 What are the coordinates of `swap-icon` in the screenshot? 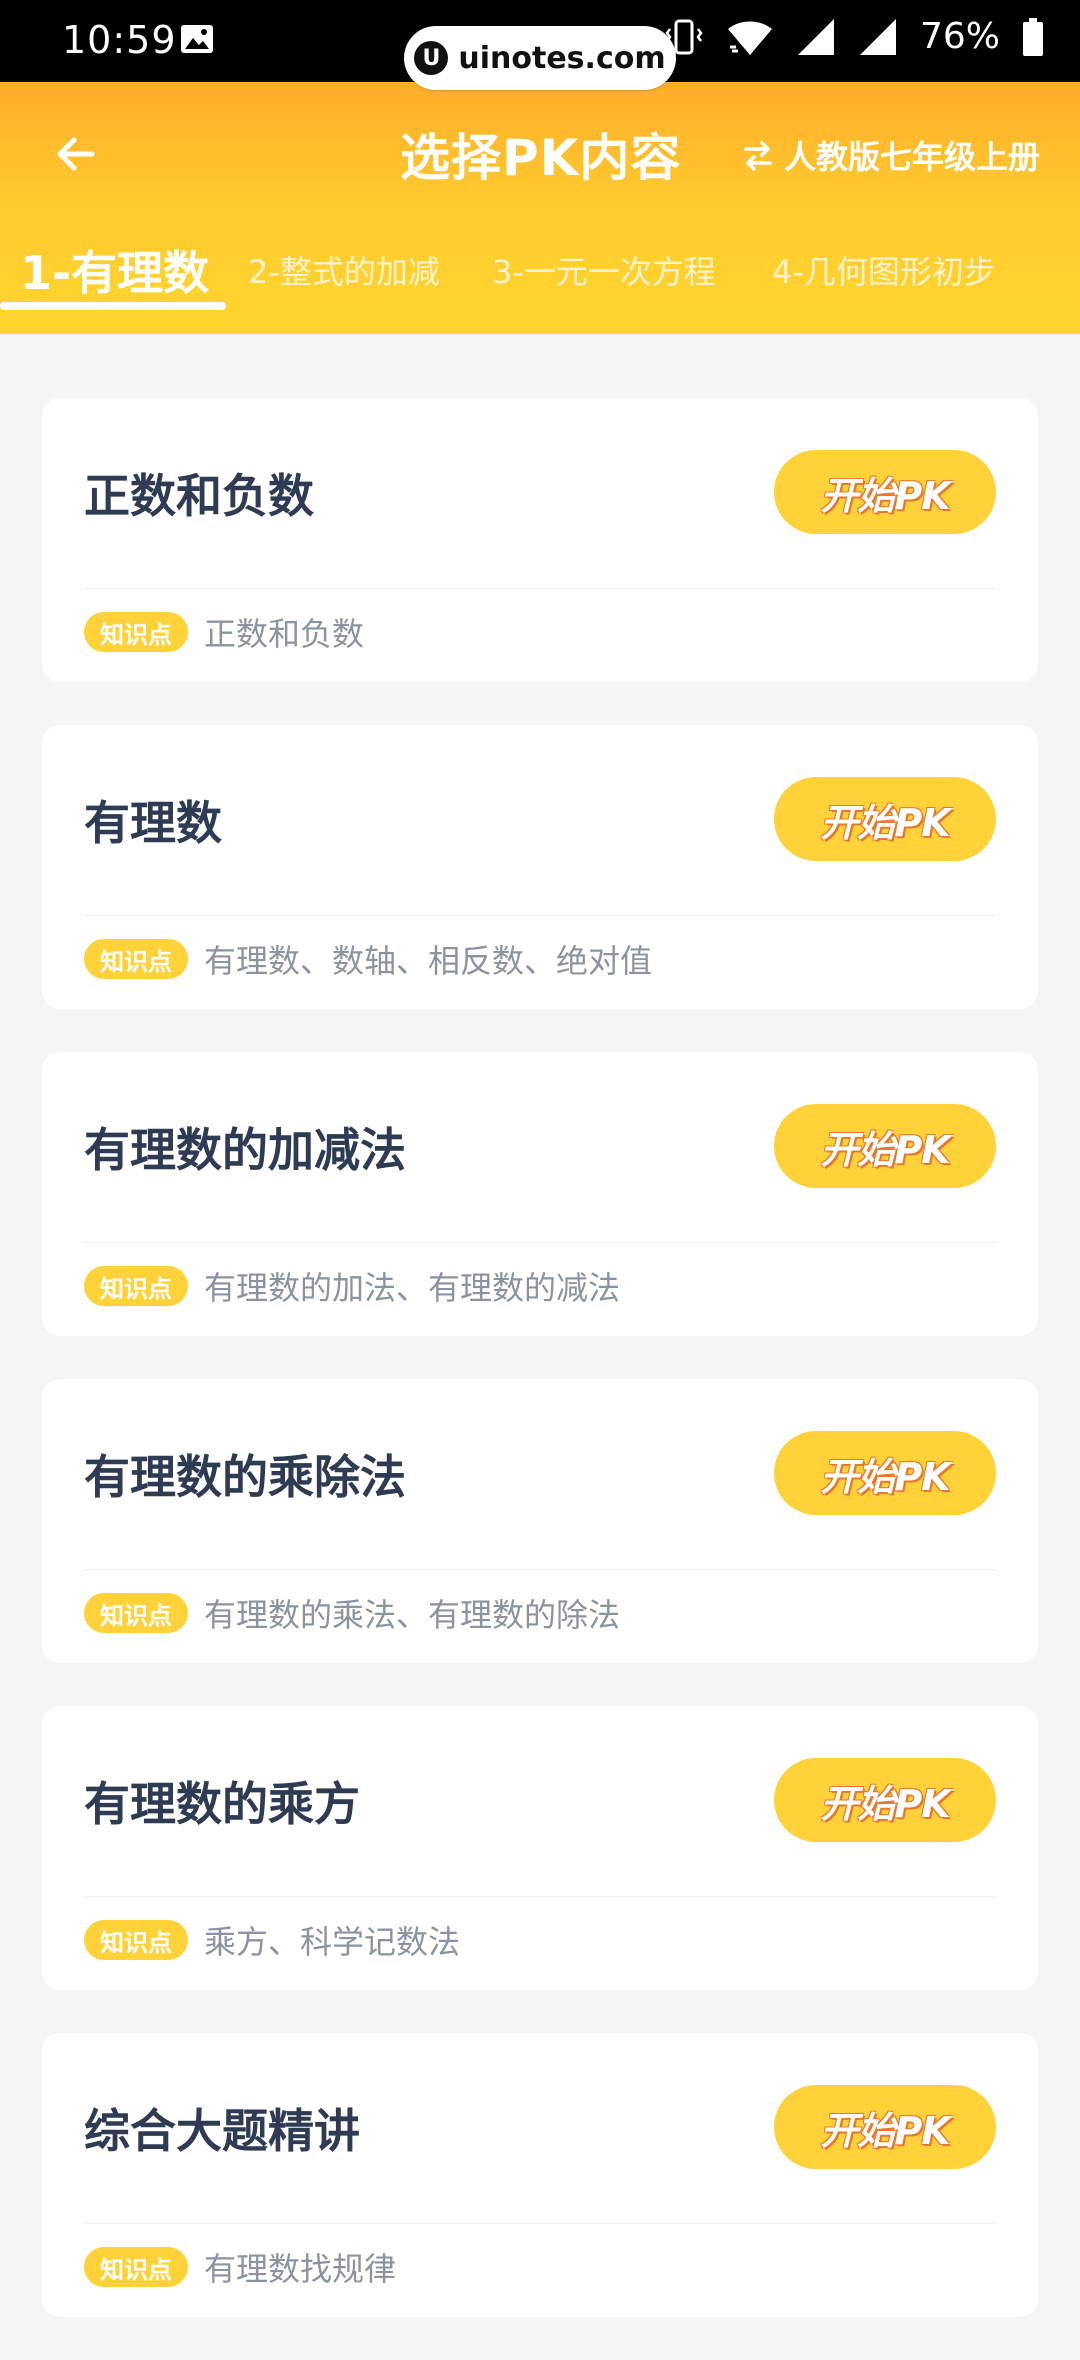 It's located at (758, 156).